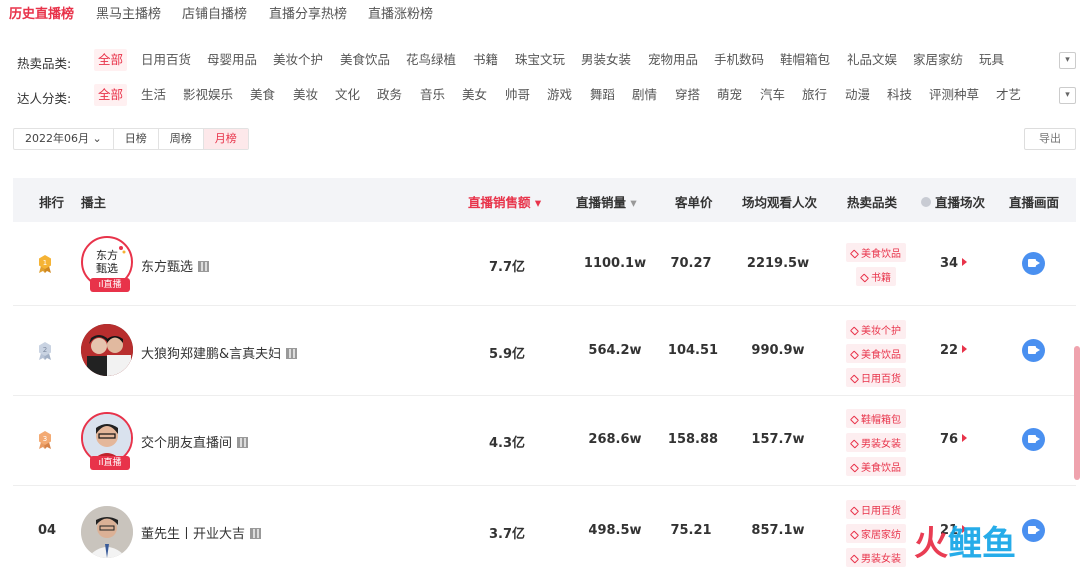  What do you see at coordinates (772, 95) in the screenshot?
I see `talent-cat-chip: 汽车` at bounding box center [772, 95].